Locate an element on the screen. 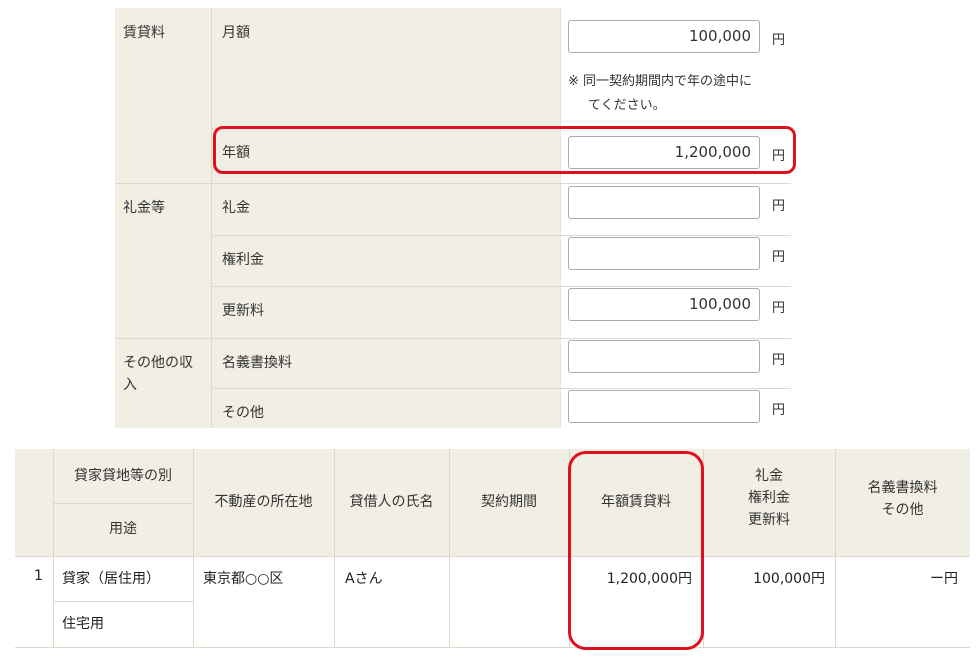 The height and width of the screenshot is (662, 980). header-lessee-label: 貸借人の氏名 is located at coordinates (391, 502).